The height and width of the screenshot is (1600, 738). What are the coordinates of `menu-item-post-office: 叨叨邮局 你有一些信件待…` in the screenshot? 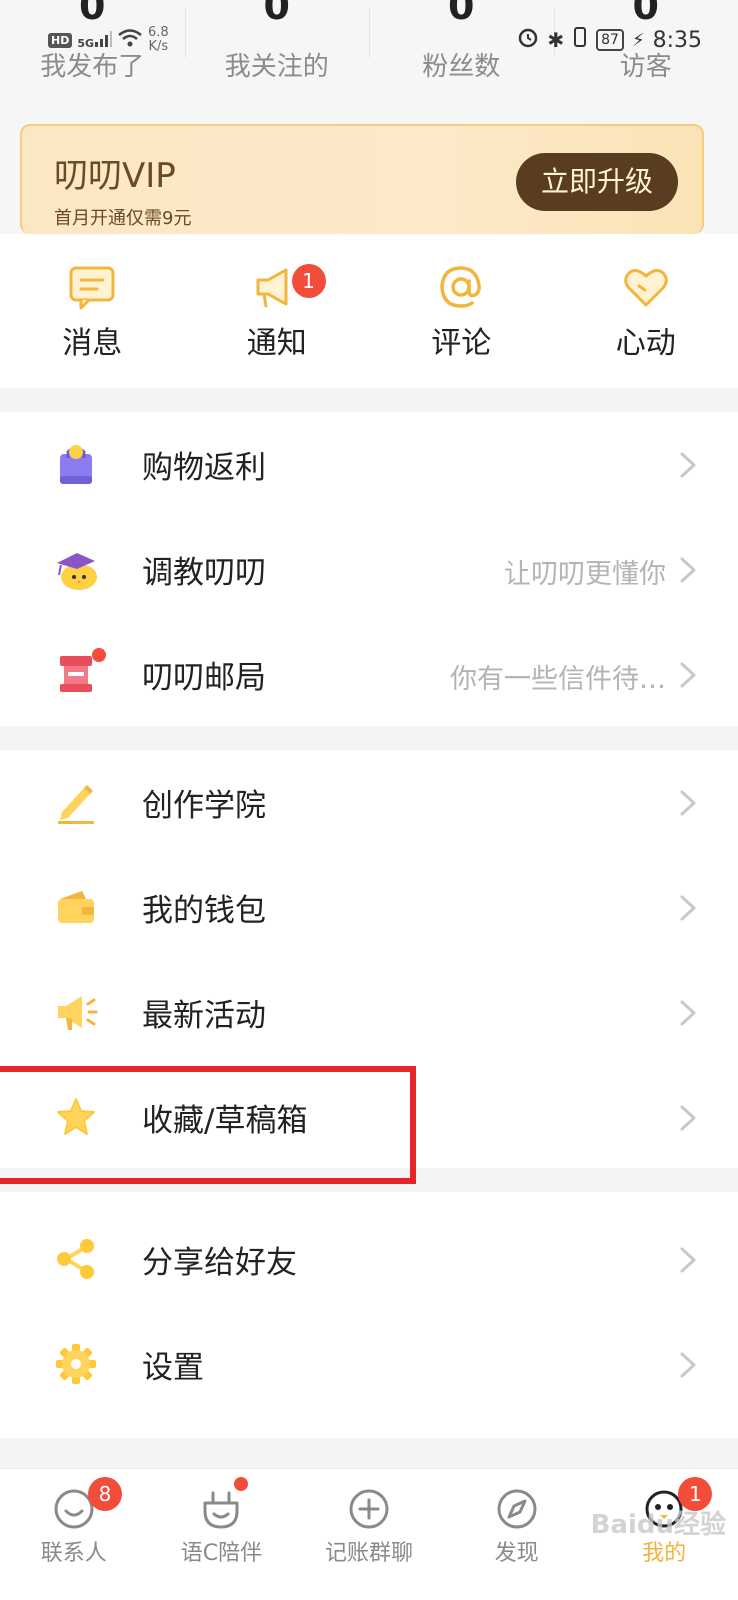 It's located at (369, 674).